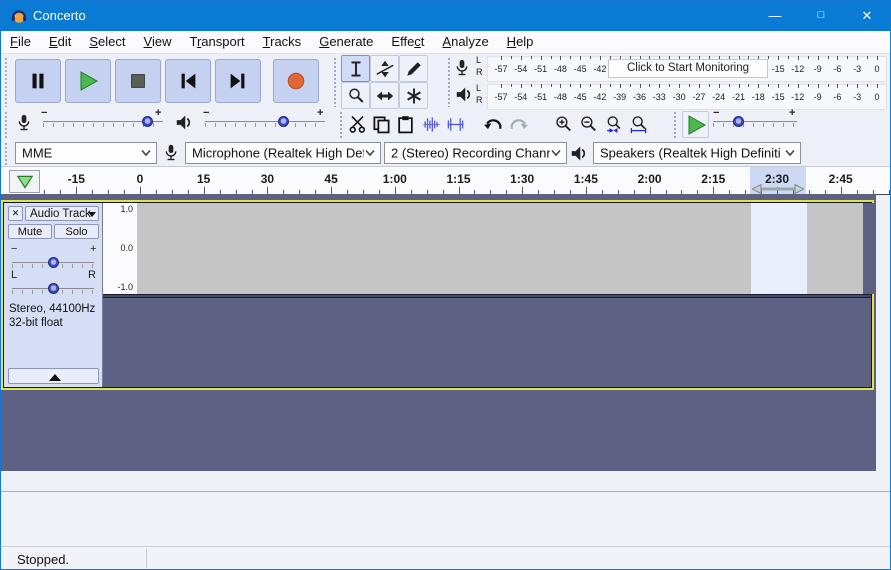 This screenshot has height=570, width=891. Describe the element at coordinates (24, 181) in the screenshot. I see `timeline-options-button` at that location.